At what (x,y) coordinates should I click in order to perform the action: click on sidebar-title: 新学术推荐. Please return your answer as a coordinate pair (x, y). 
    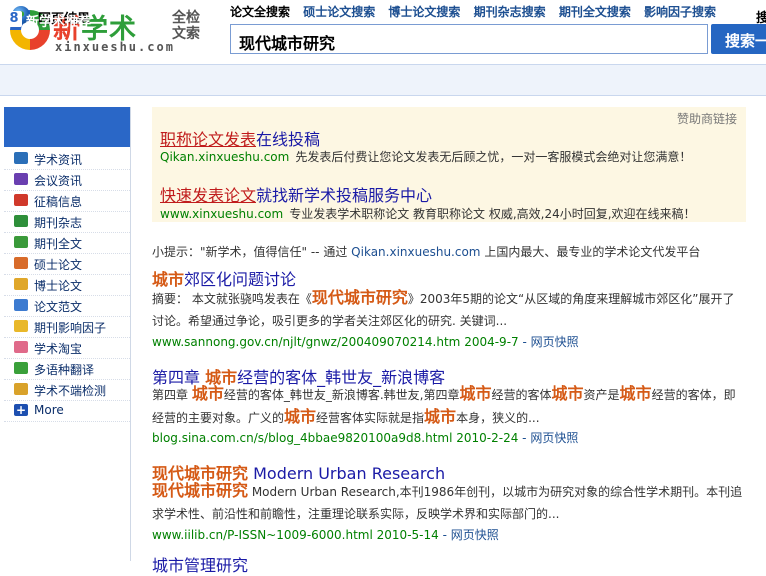
    Looking at the image, I should click on (59, 22).